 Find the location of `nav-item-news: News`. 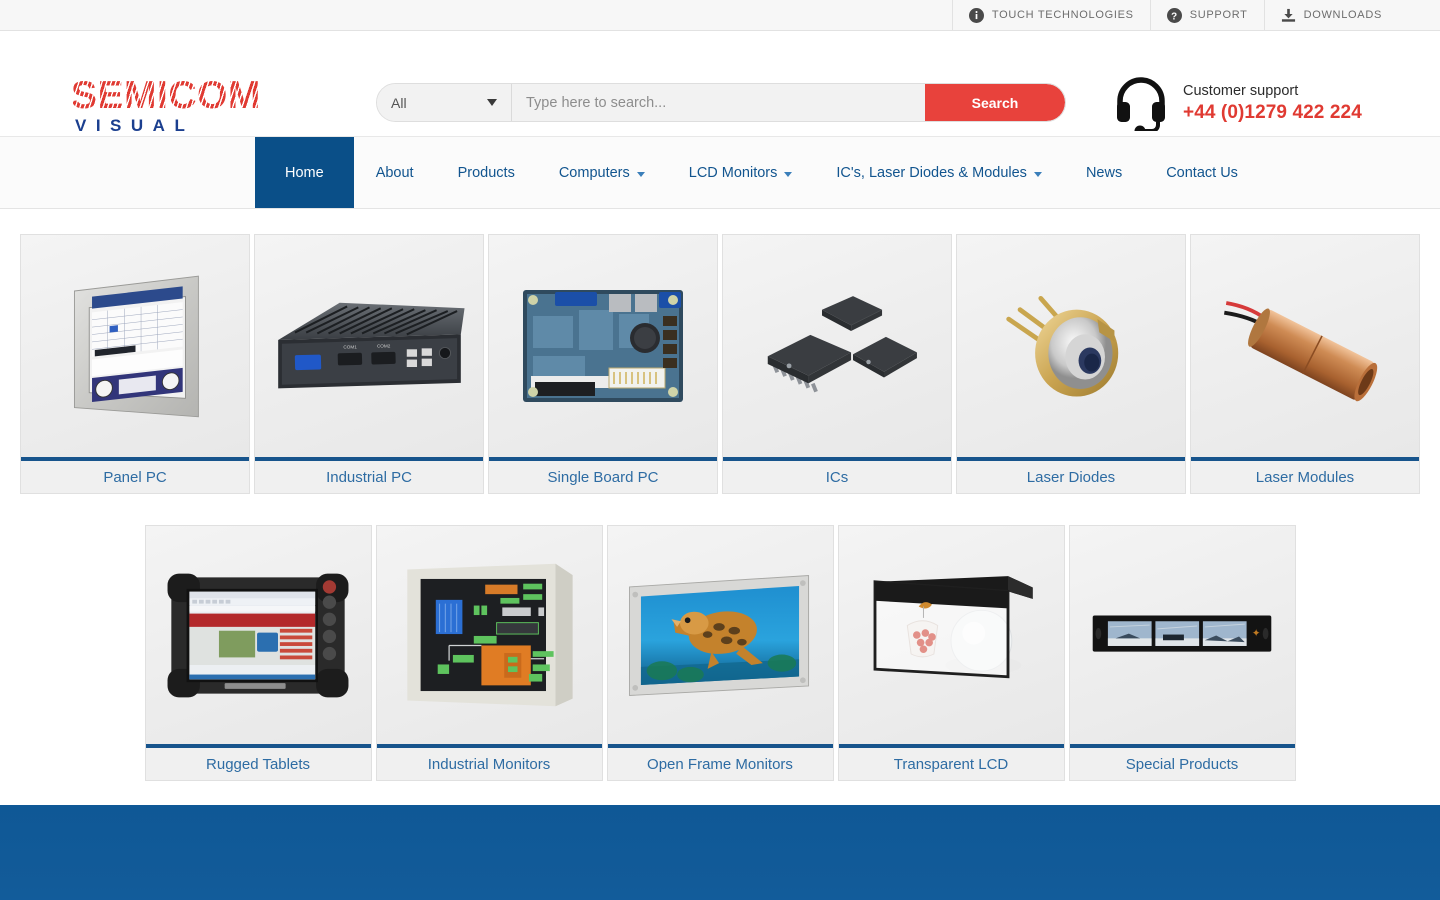

nav-item-news: News is located at coordinates (1104, 172).